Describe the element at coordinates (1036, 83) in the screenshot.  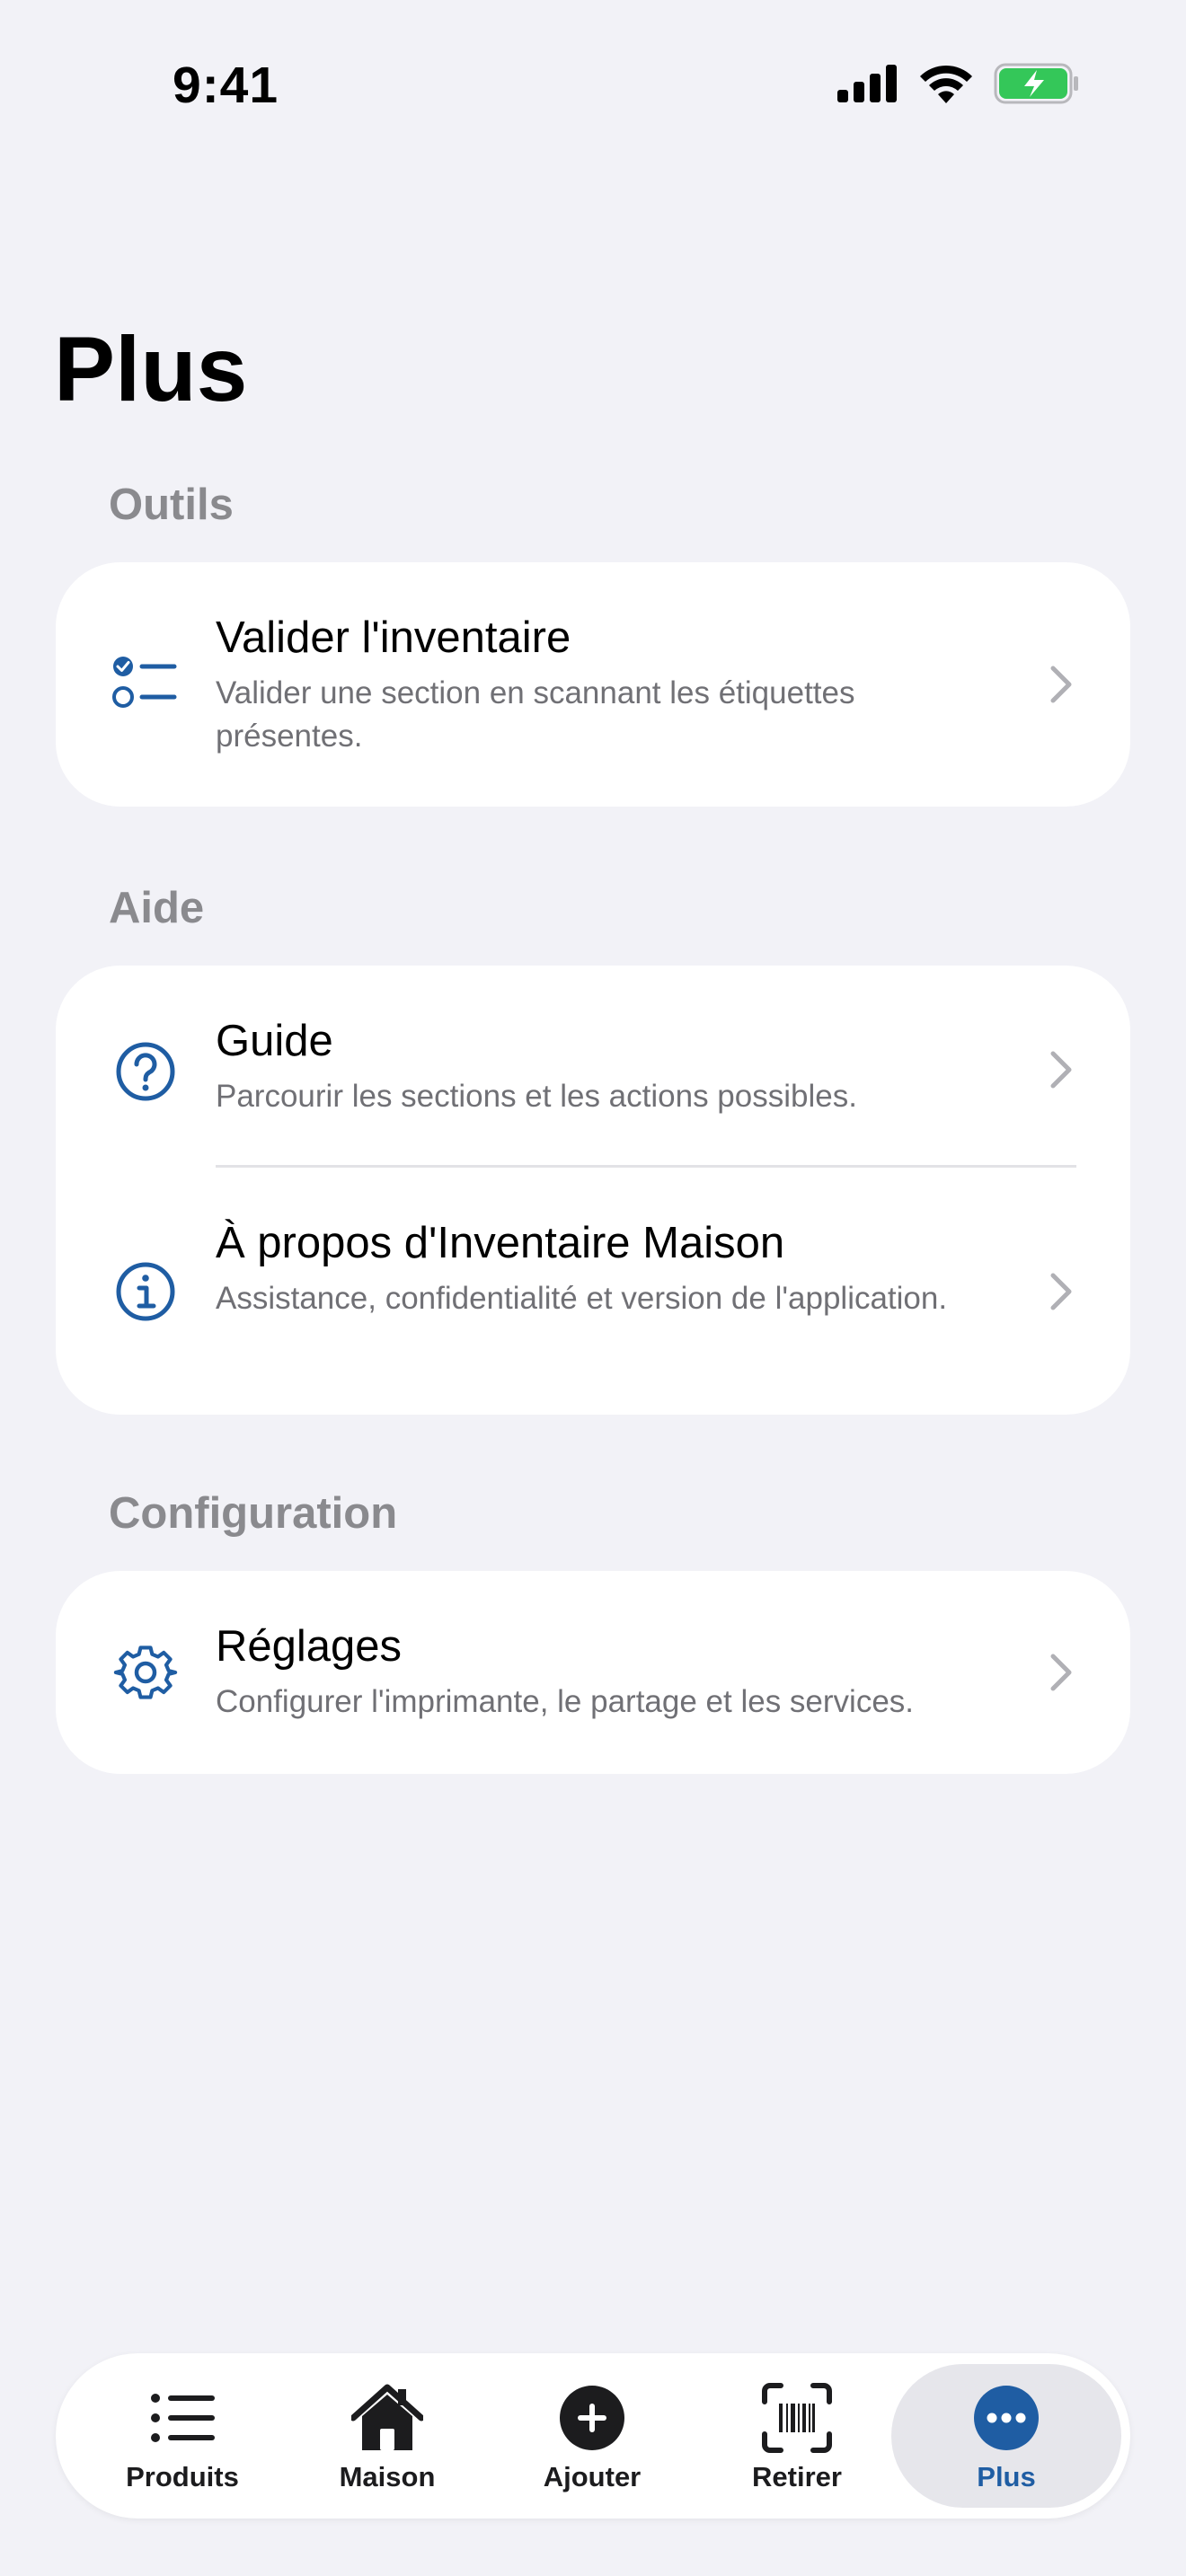
I see `battery-charging-icon` at that location.